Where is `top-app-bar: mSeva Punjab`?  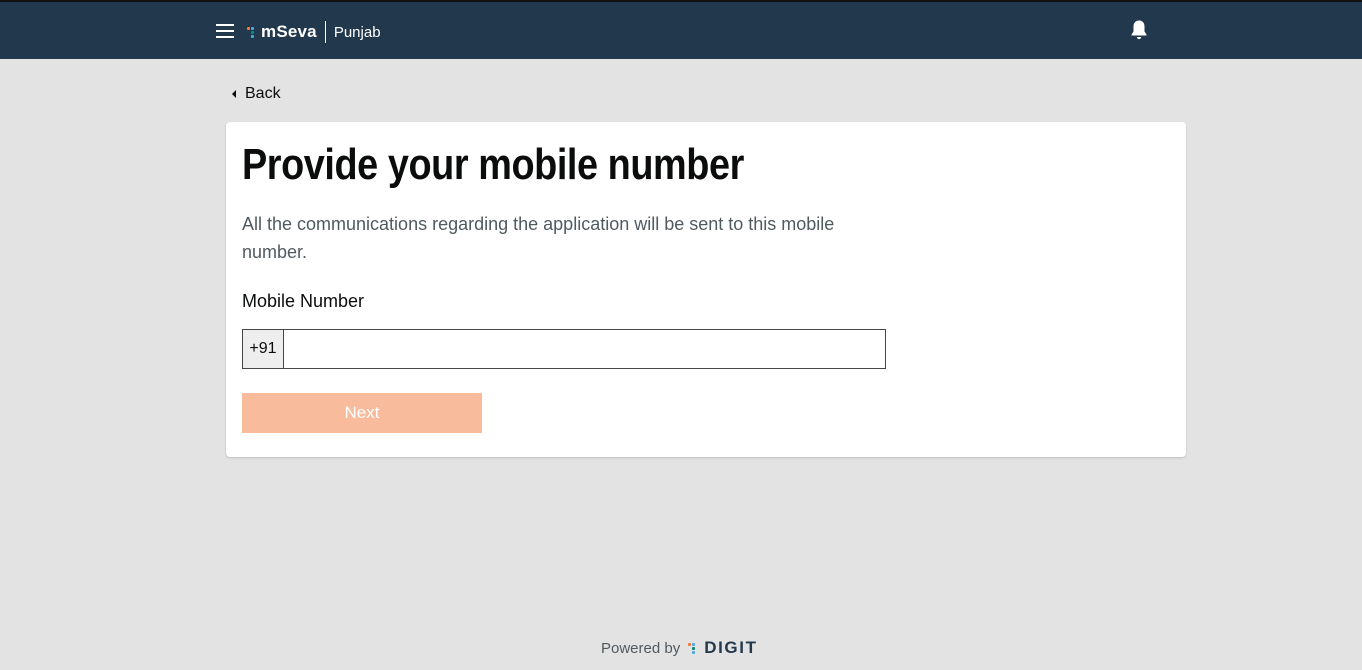 top-app-bar: mSeva Punjab is located at coordinates (681, 29).